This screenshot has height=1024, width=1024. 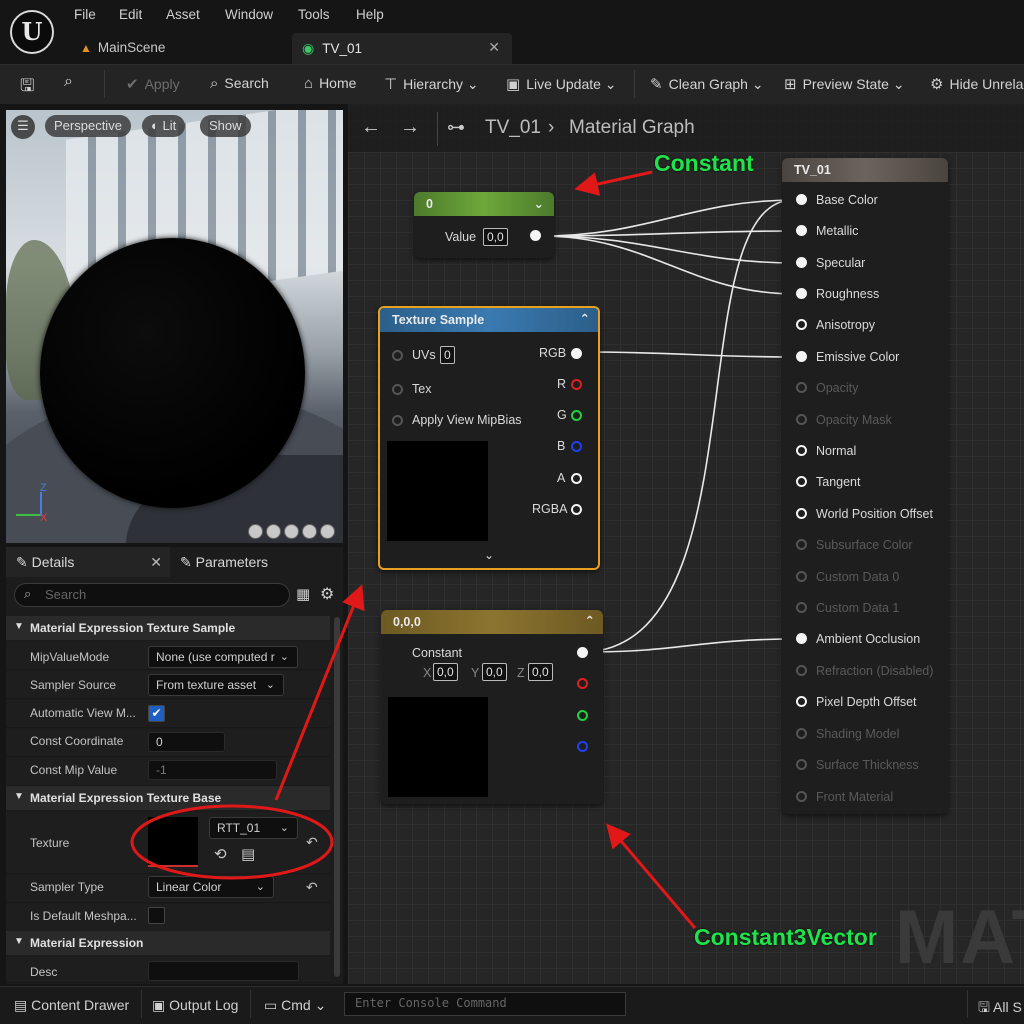 I want to click on chevron-down-icon: ⌄, so click(x=320, y=1005).